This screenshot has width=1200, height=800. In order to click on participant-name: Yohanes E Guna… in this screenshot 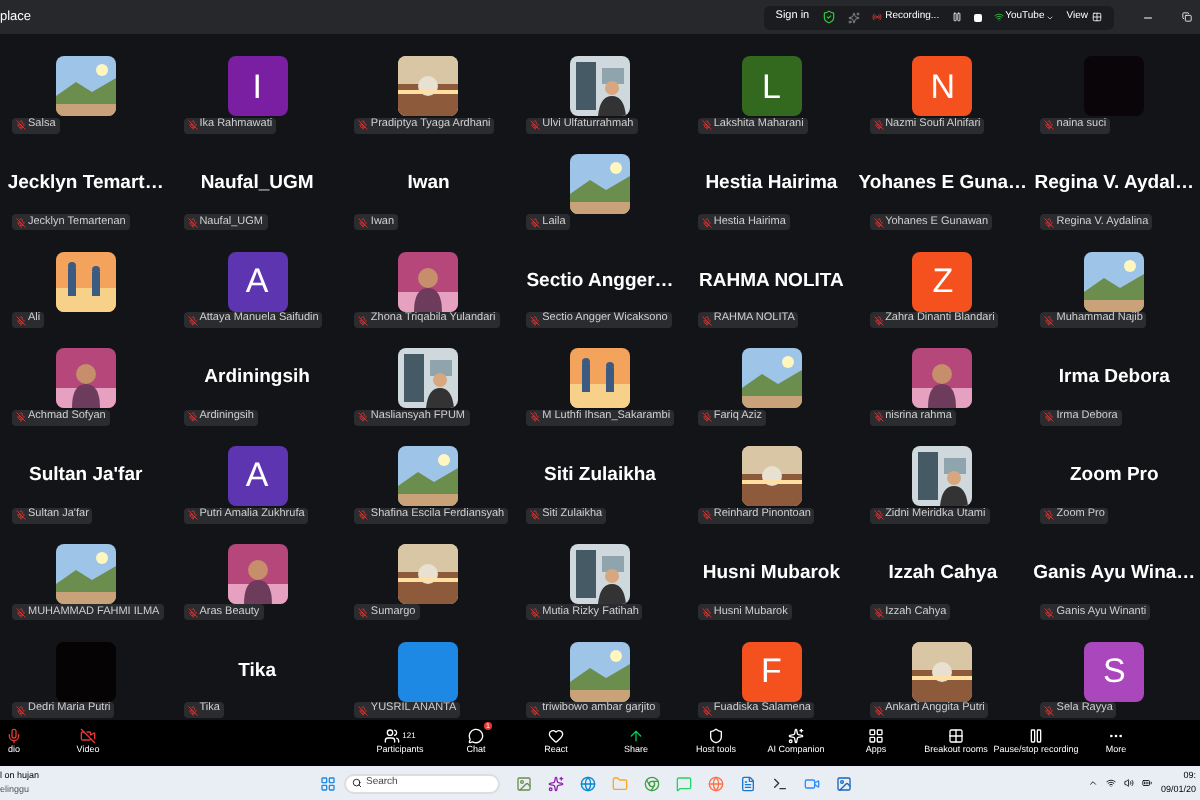, I will do `click(943, 183)`.